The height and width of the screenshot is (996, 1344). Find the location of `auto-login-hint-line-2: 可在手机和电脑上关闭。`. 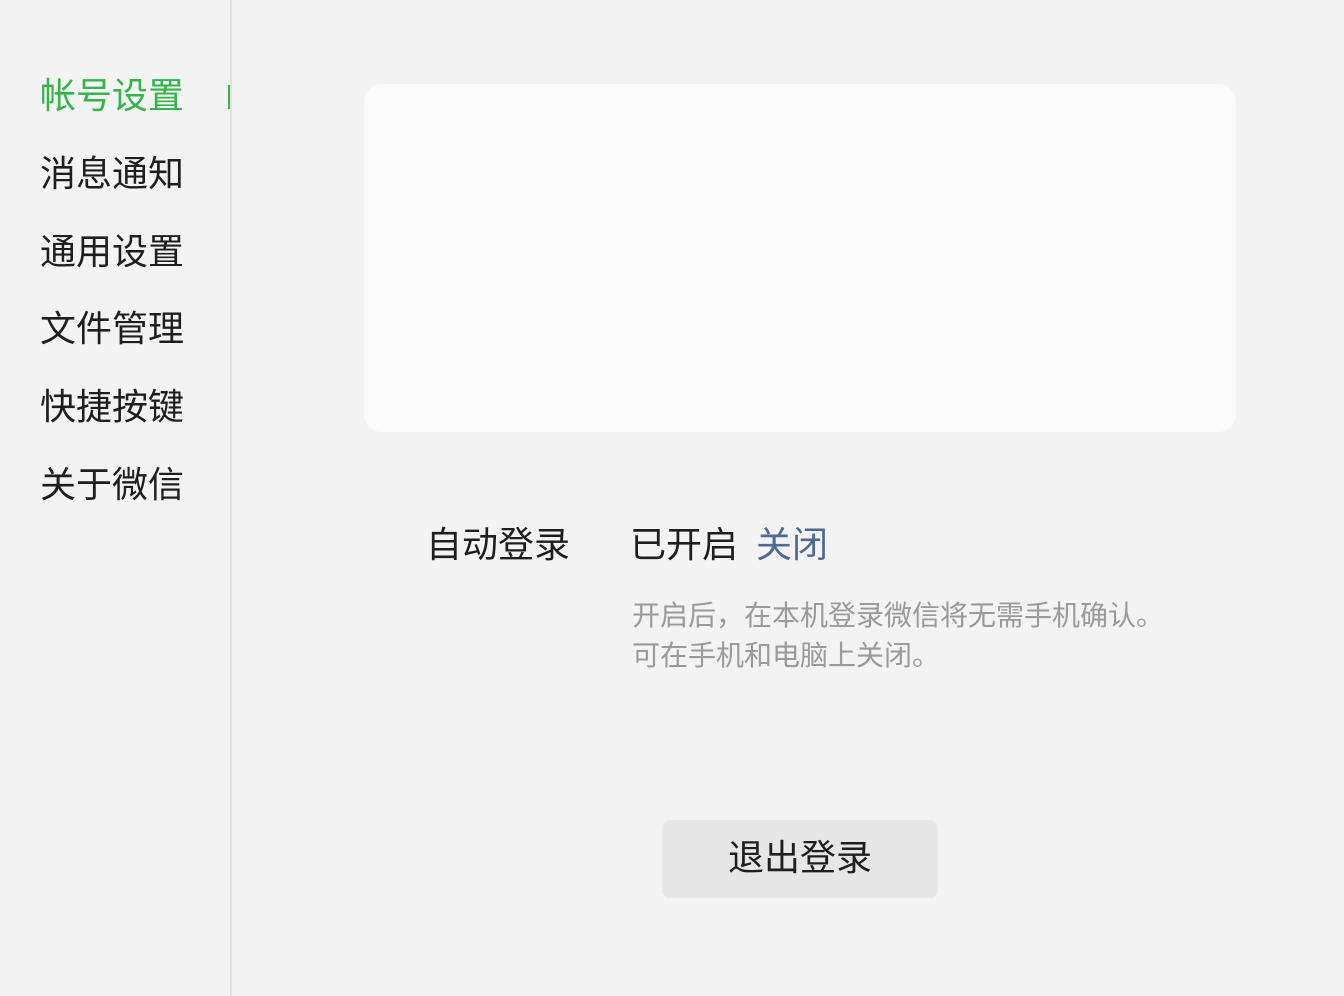

auto-login-hint-line-2: 可在手机和电脑上关闭。 is located at coordinates (786, 655).